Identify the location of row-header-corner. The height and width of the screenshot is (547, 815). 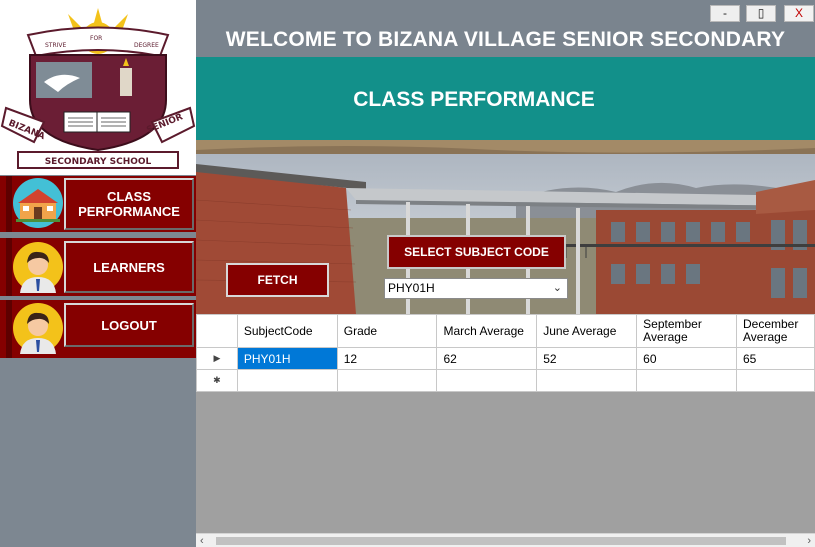
(217, 331).